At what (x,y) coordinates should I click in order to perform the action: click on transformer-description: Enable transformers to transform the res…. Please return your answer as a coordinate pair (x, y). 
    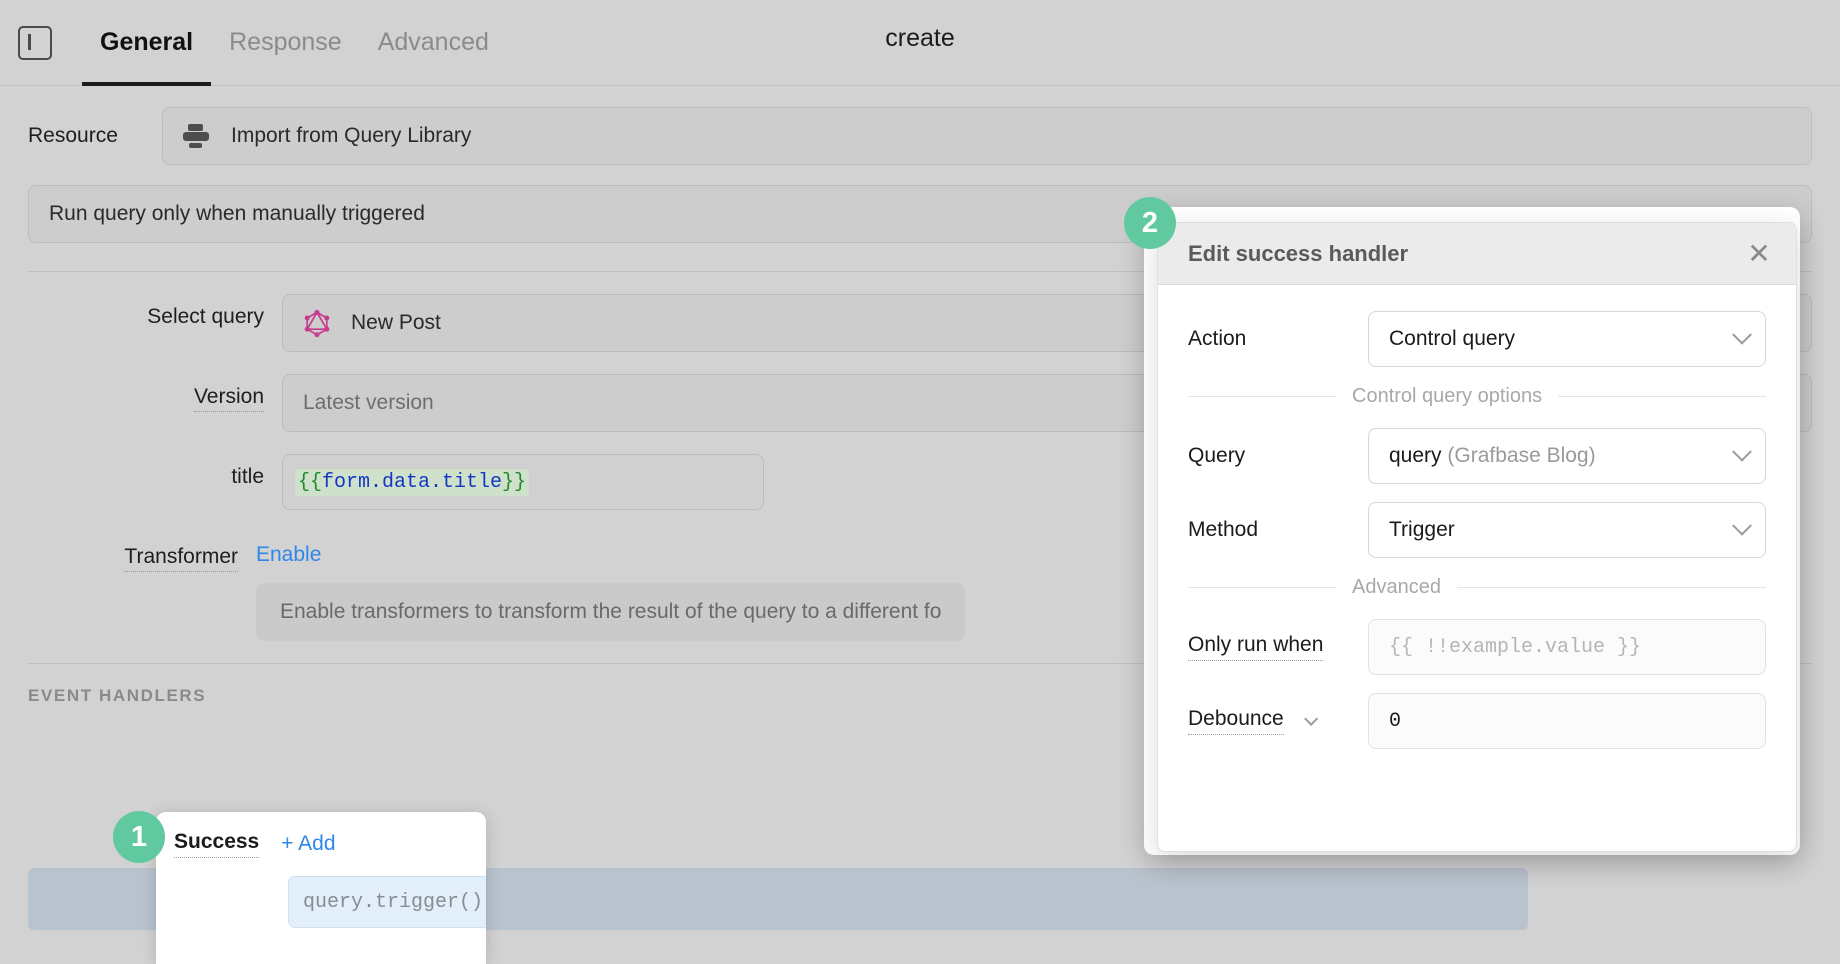
    Looking at the image, I should click on (611, 612).